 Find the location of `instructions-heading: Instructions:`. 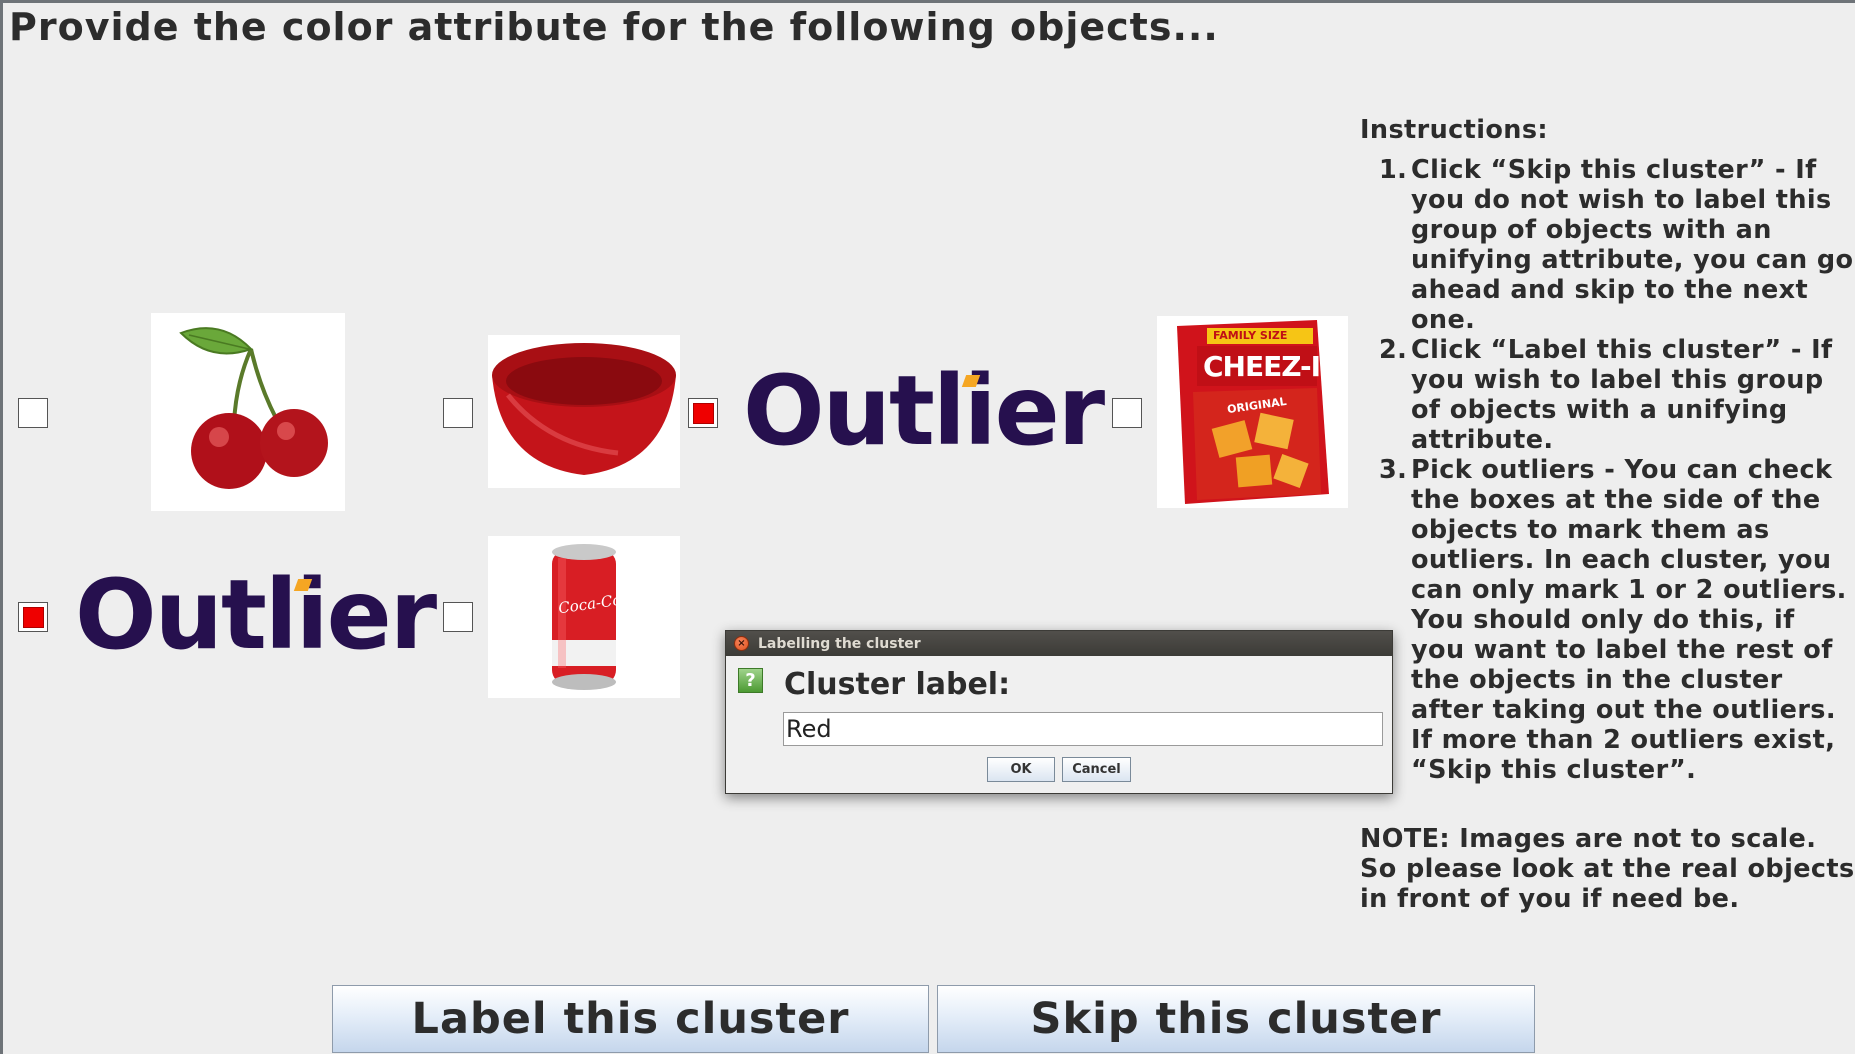

instructions-heading: Instructions: is located at coordinates (1454, 130).